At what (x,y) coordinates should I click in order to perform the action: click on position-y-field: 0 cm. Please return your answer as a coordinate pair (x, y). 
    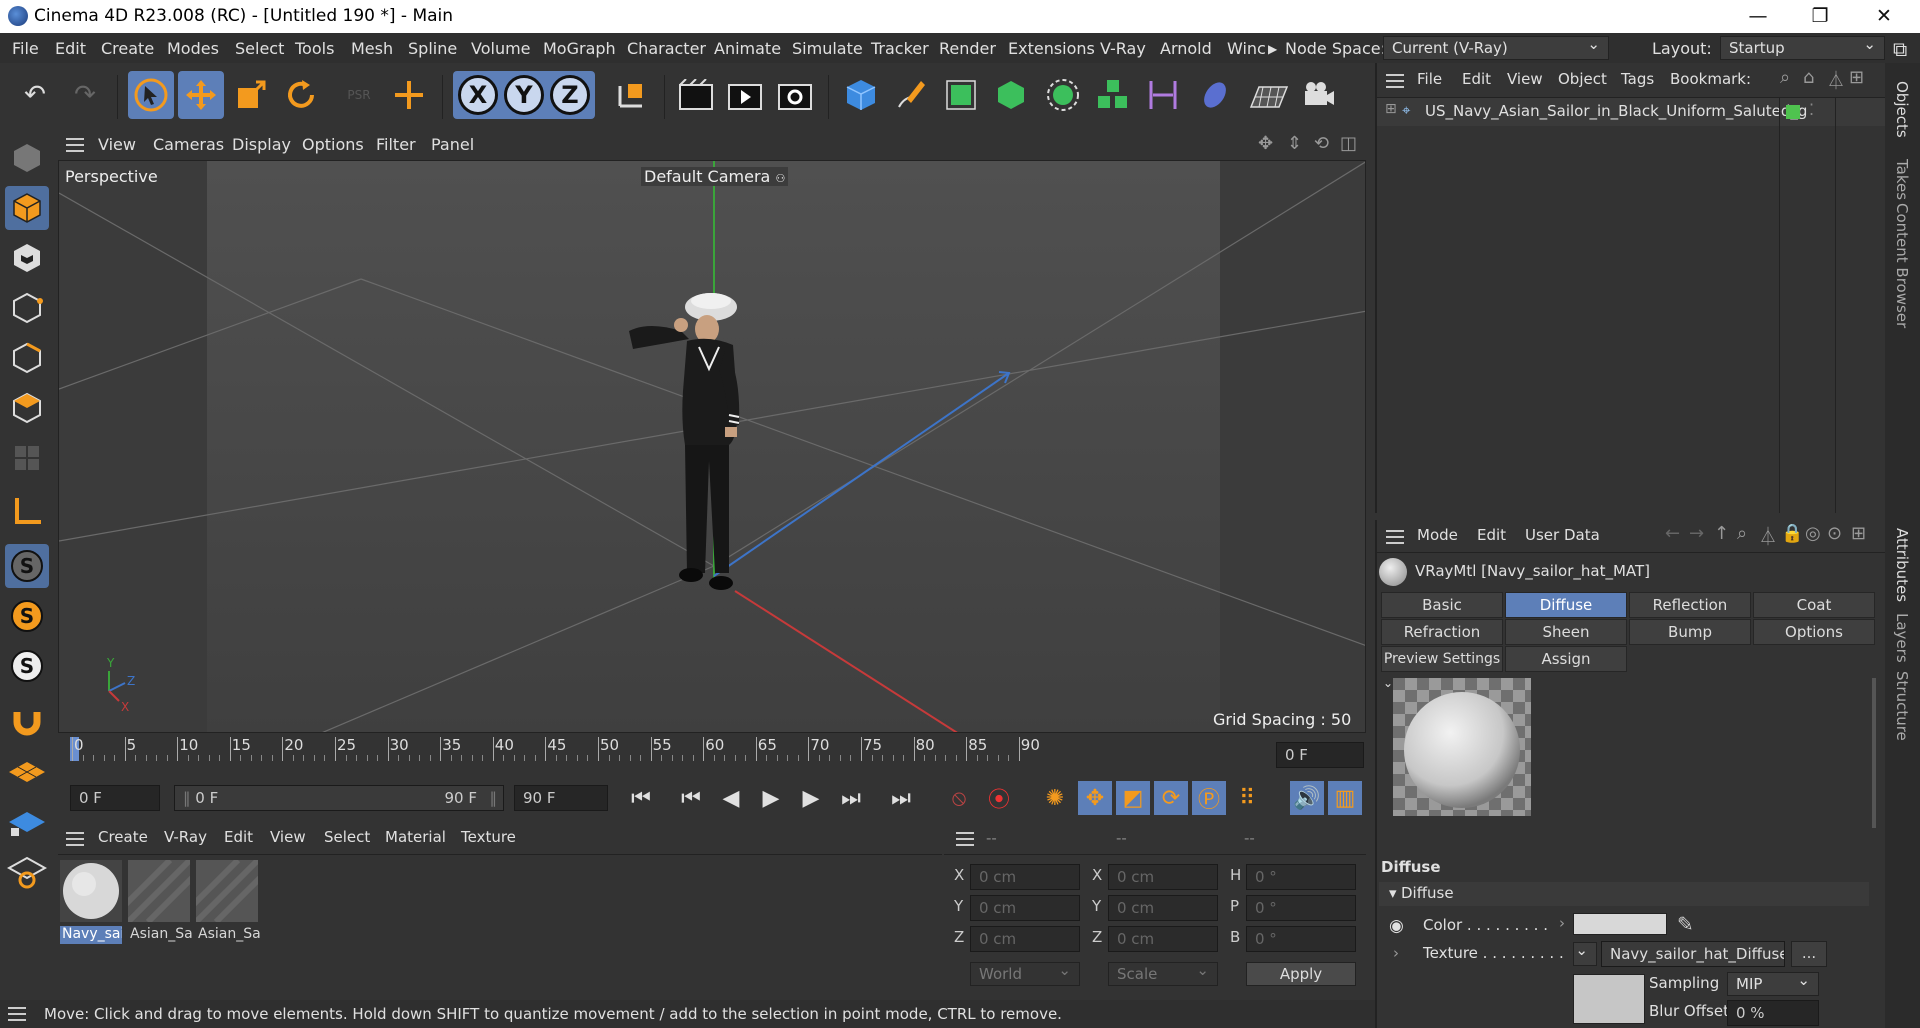
    Looking at the image, I should click on (1025, 908).